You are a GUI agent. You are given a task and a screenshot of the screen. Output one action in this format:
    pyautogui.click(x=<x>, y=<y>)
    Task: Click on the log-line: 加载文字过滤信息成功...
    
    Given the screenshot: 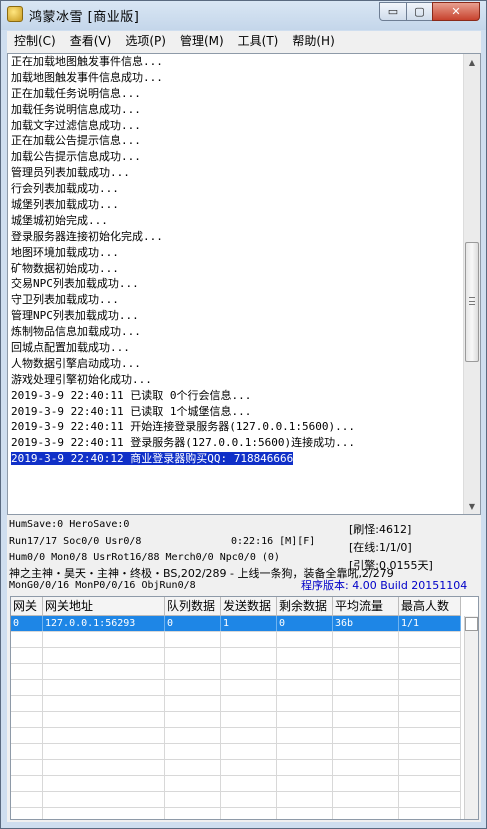 What is the action you would take?
    pyautogui.click(x=237, y=126)
    